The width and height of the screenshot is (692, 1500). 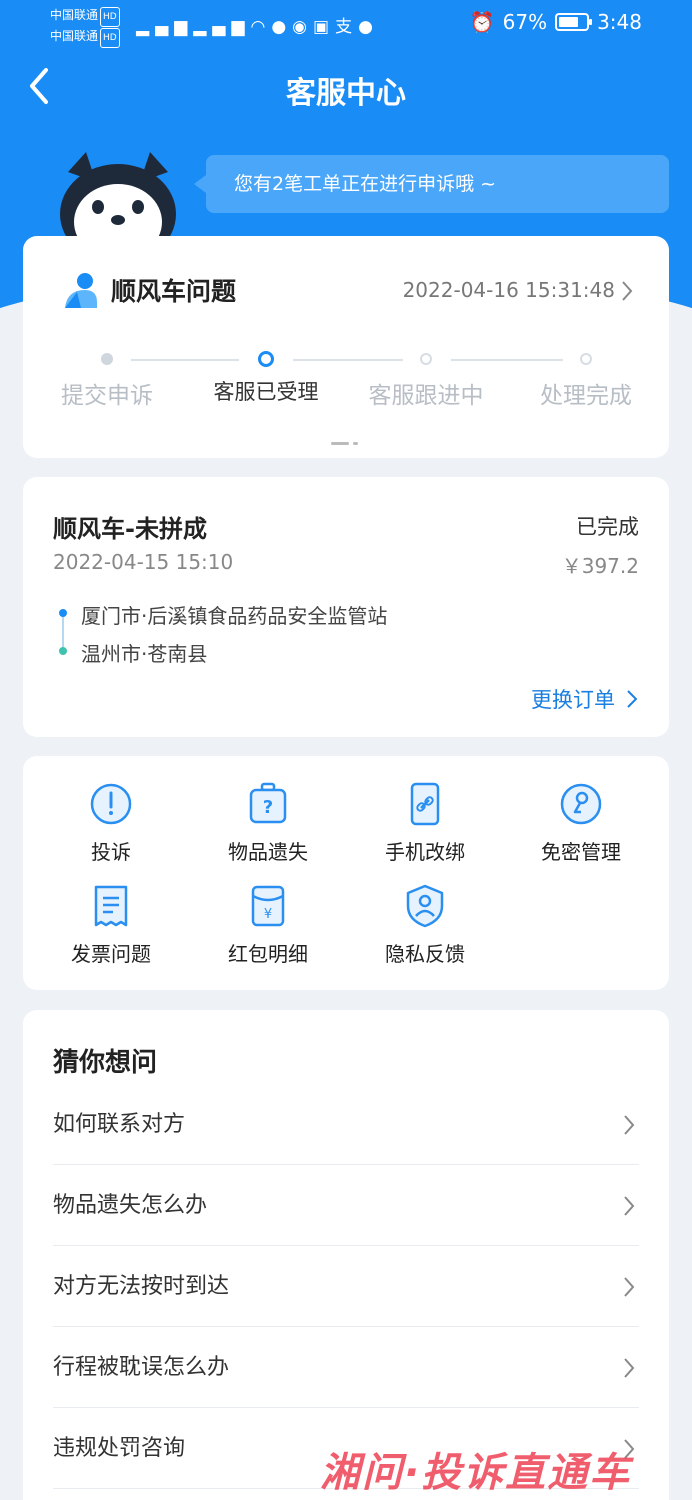 What do you see at coordinates (581, 852) in the screenshot?
I see `service-label: 免密管理` at bounding box center [581, 852].